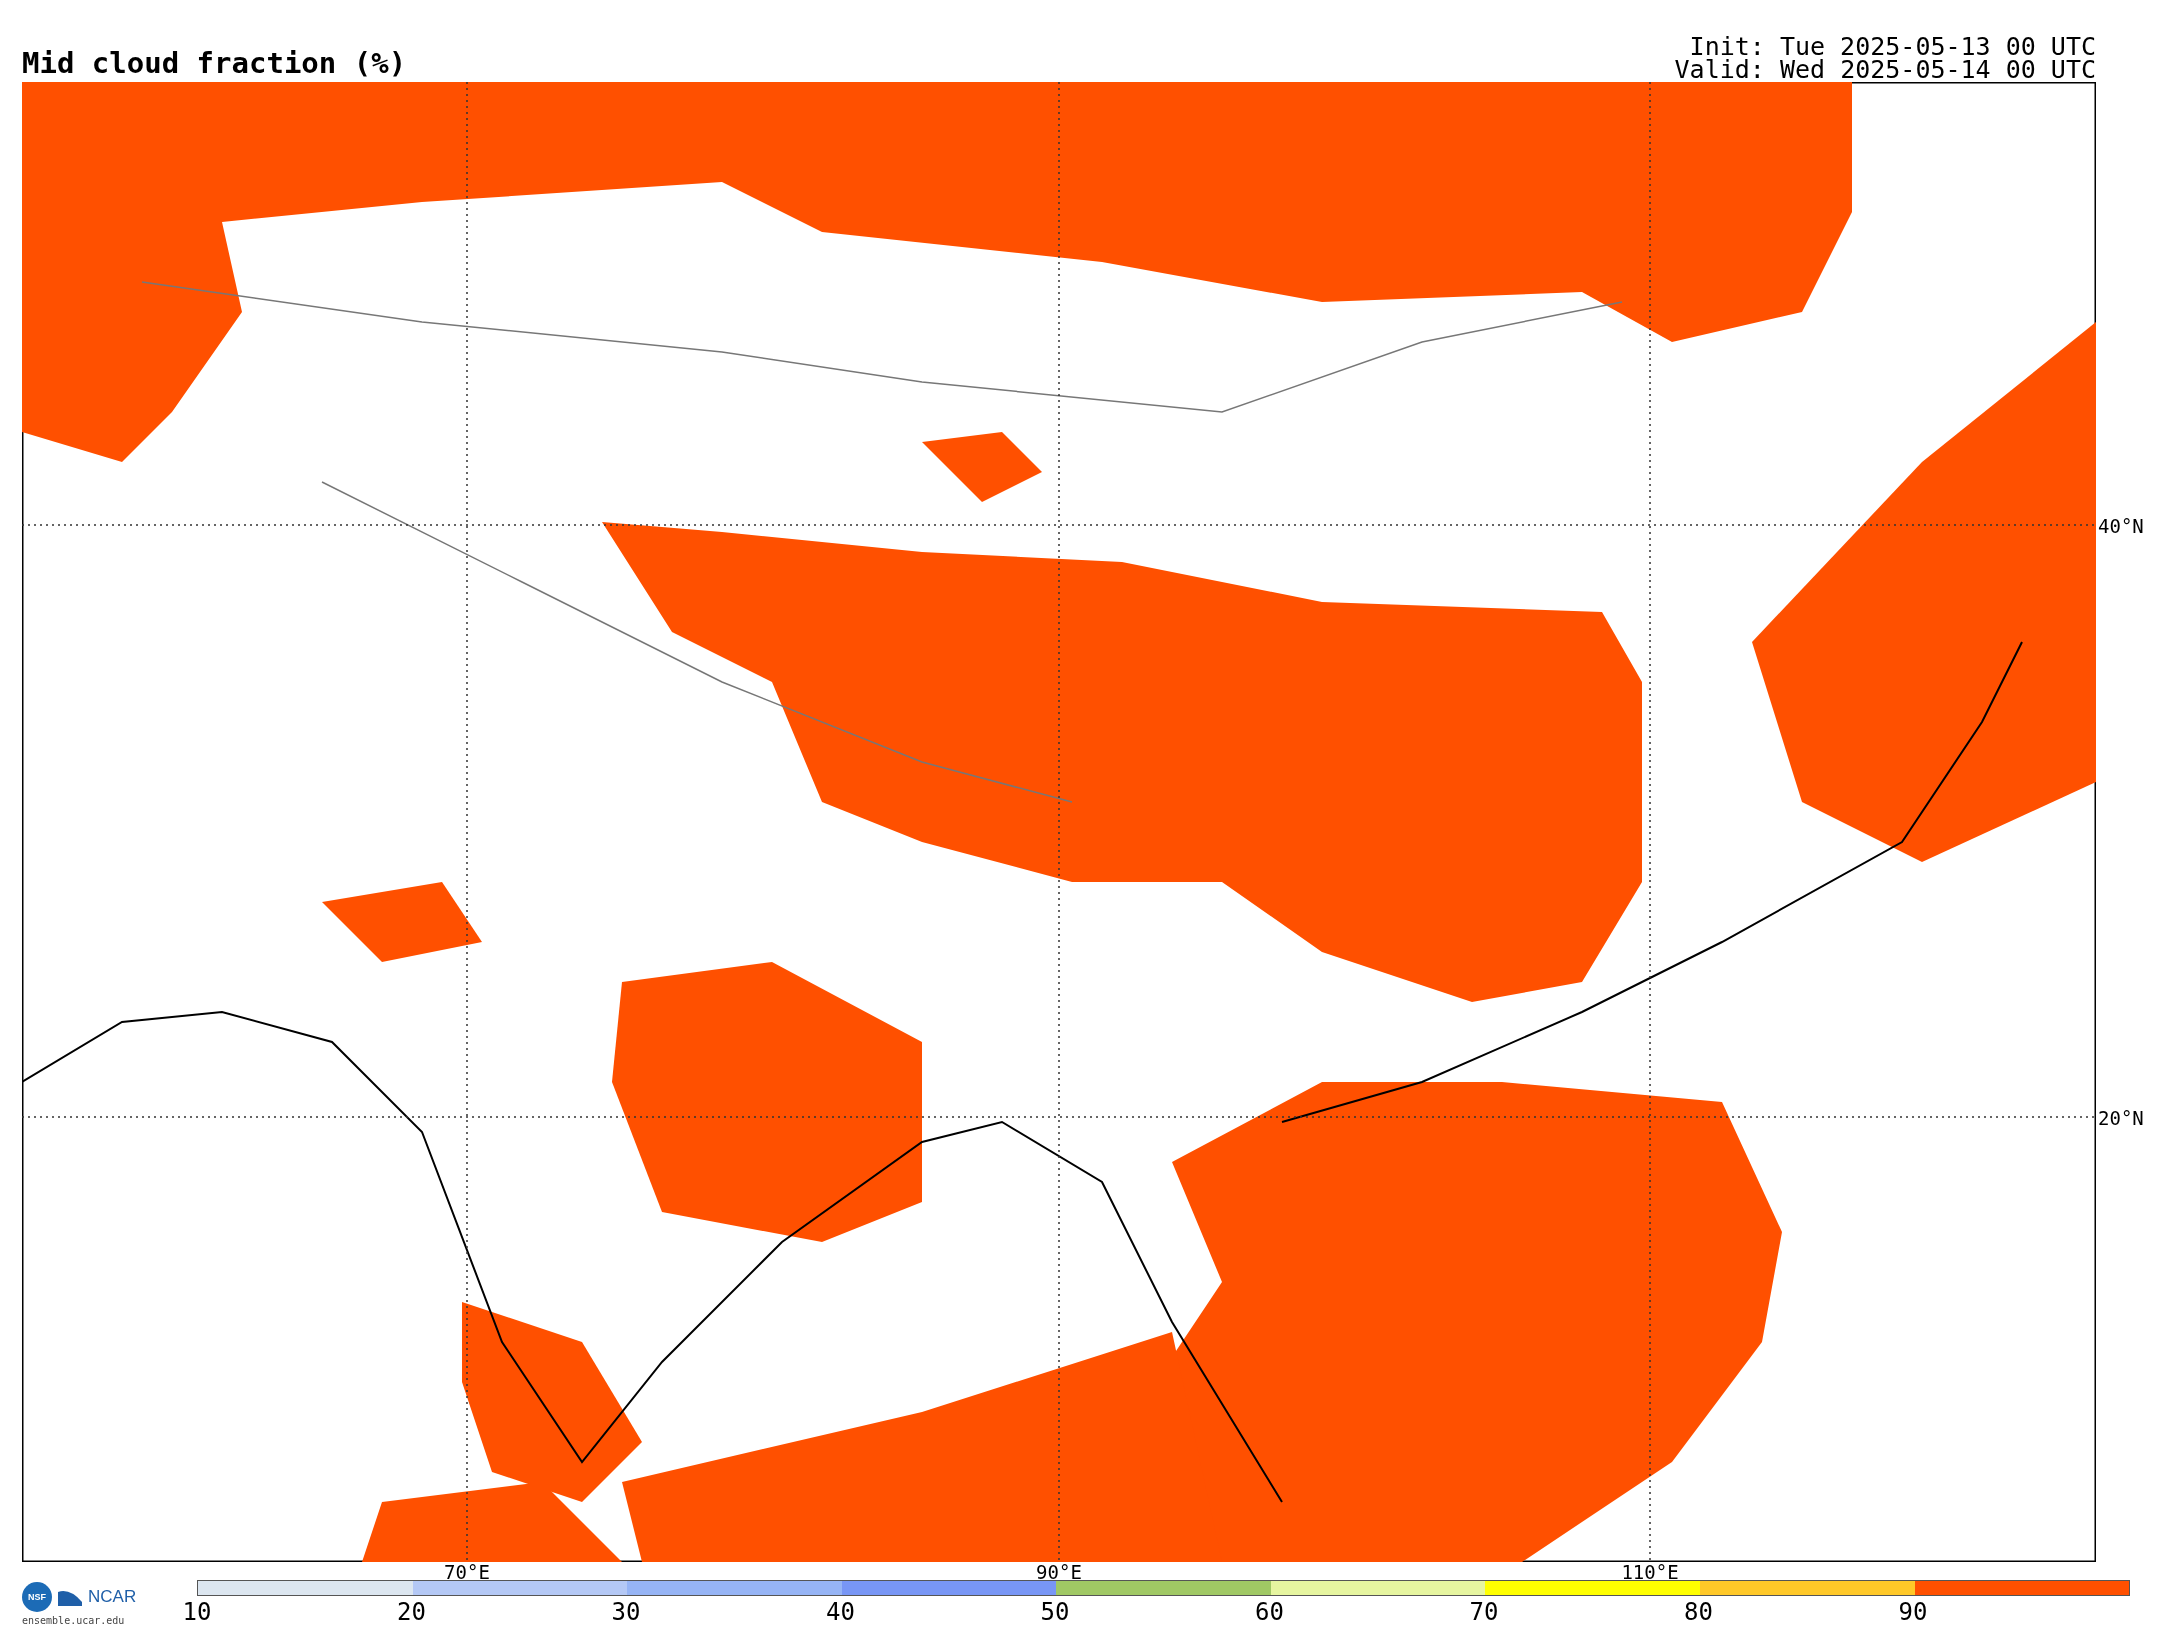 Image resolution: width=2160 pixels, height=1626 pixels. What do you see at coordinates (37, 1597) in the screenshot?
I see `nsf-logo: NSF` at bounding box center [37, 1597].